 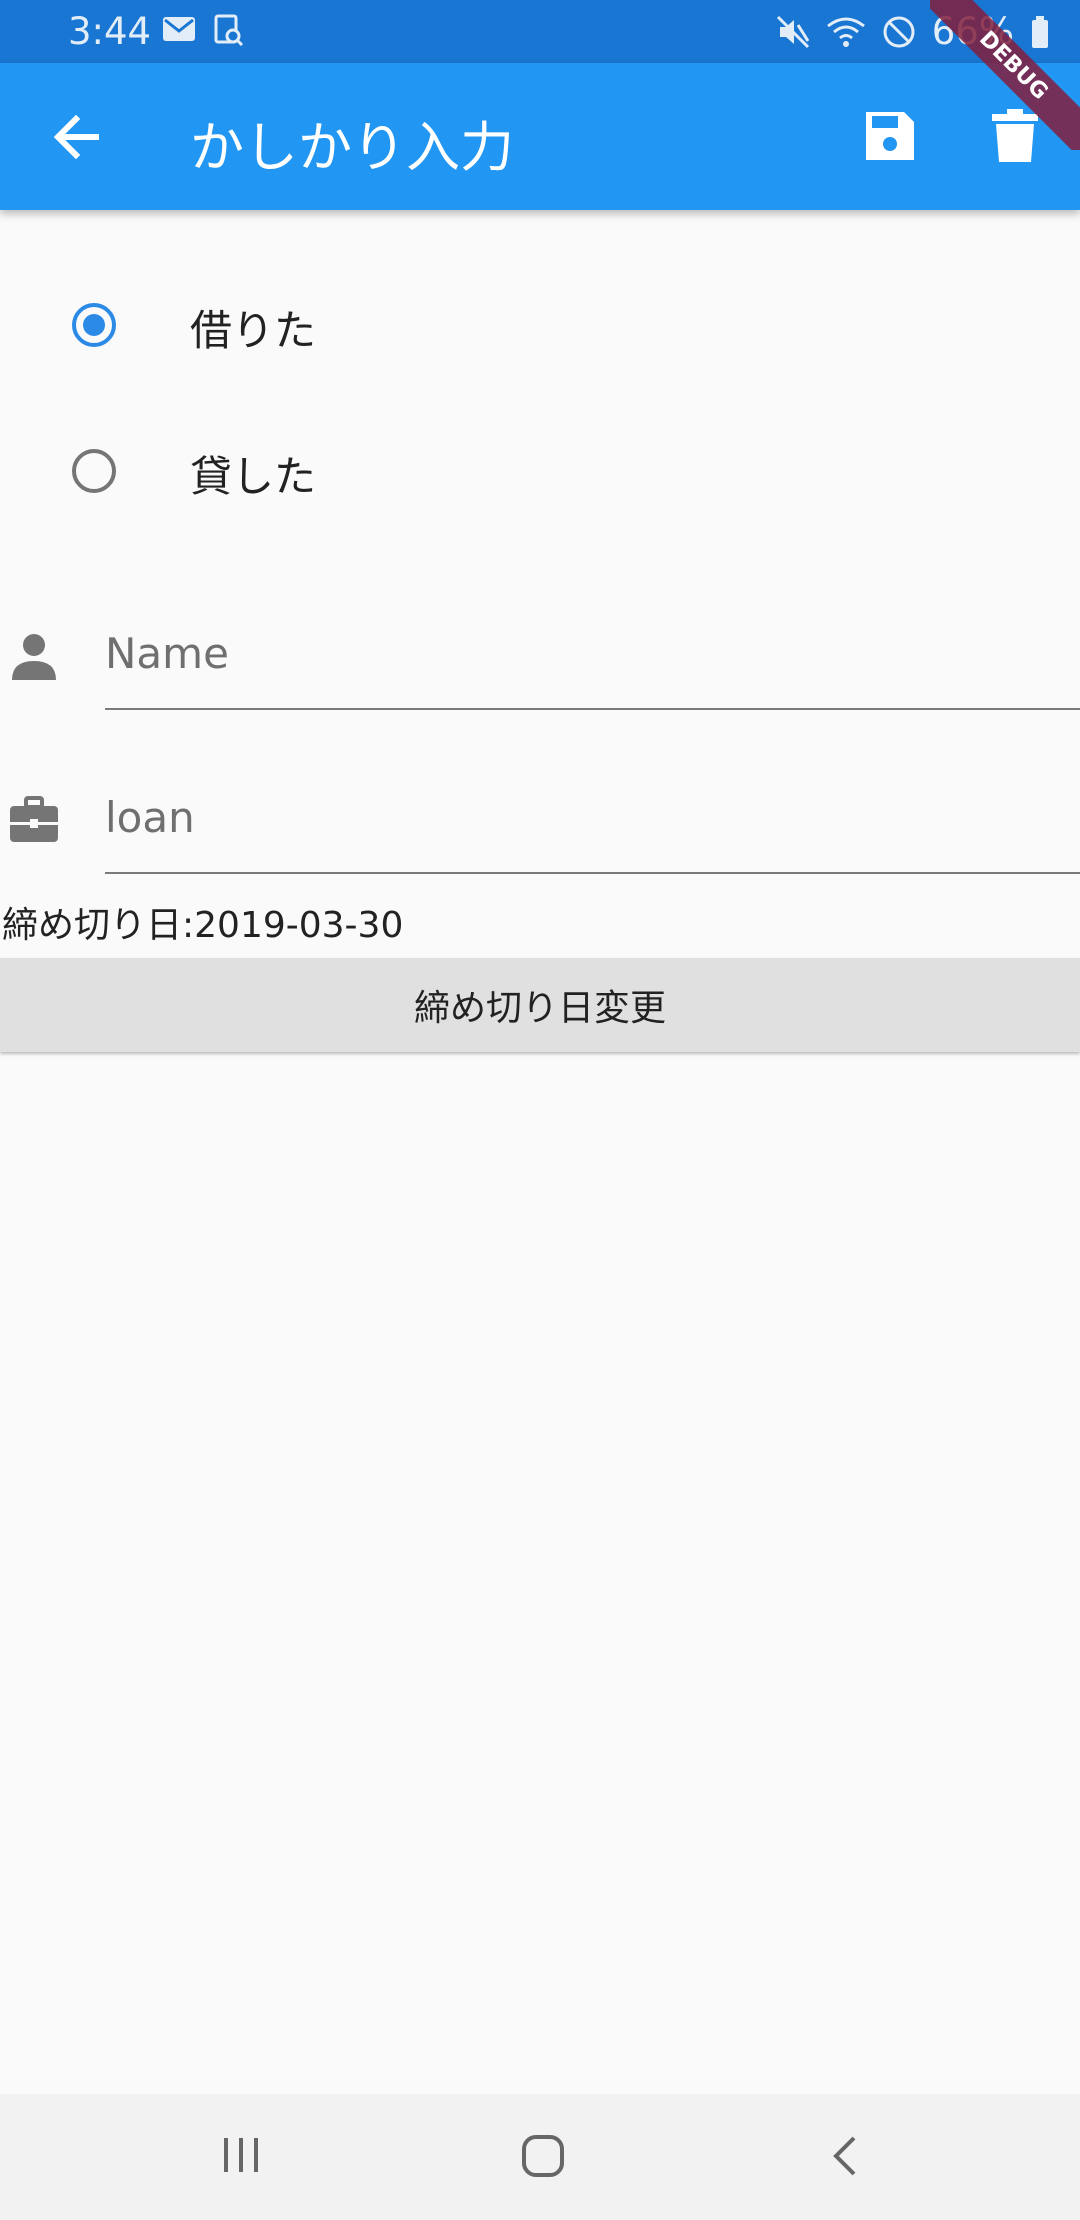 I want to click on back-icon, so click(x=846, y=2158).